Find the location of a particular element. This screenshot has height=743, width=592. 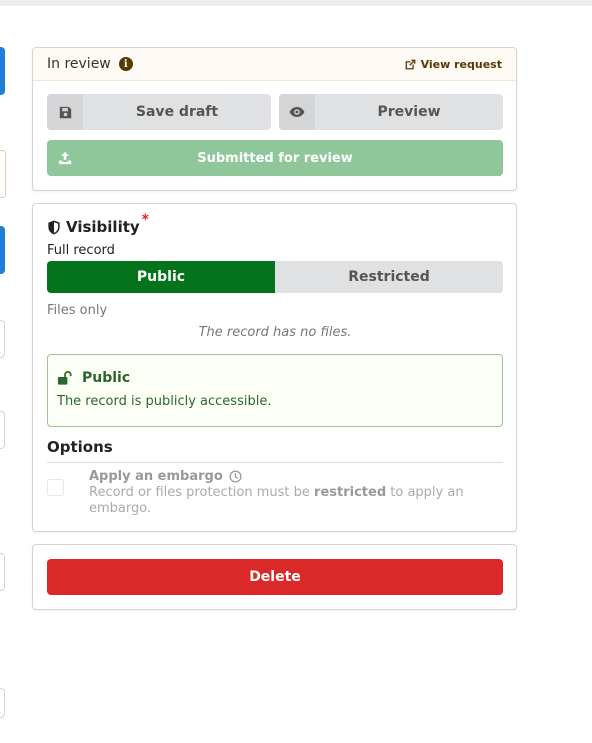

save-draft-button: Save draft is located at coordinates (159, 112).